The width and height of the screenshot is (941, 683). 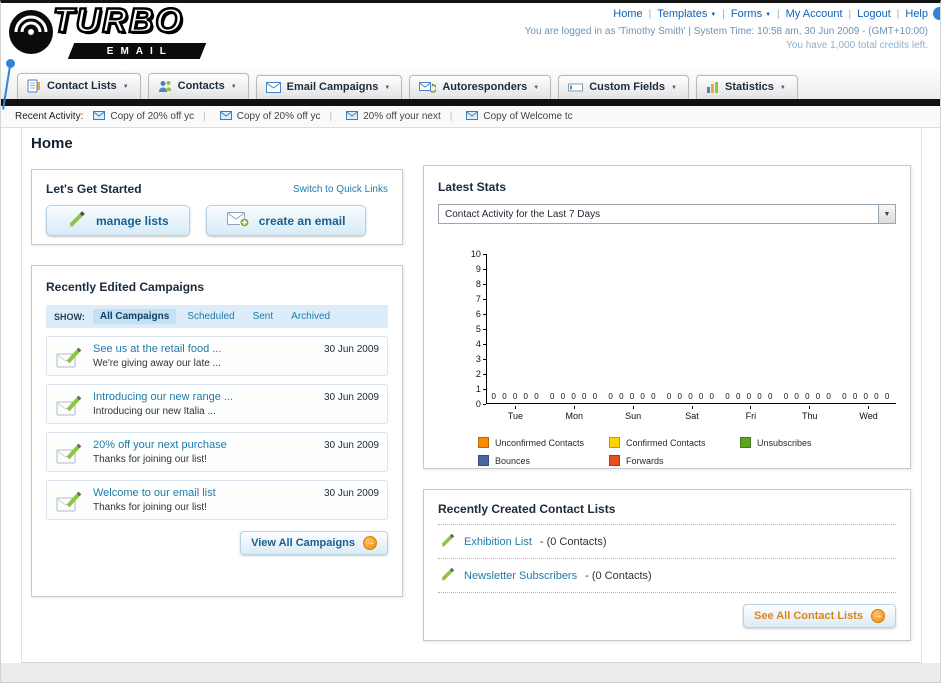 What do you see at coordinates (99, 116) in the screenshot?
I see `envelope-icon` at bounding box center [99, 116].